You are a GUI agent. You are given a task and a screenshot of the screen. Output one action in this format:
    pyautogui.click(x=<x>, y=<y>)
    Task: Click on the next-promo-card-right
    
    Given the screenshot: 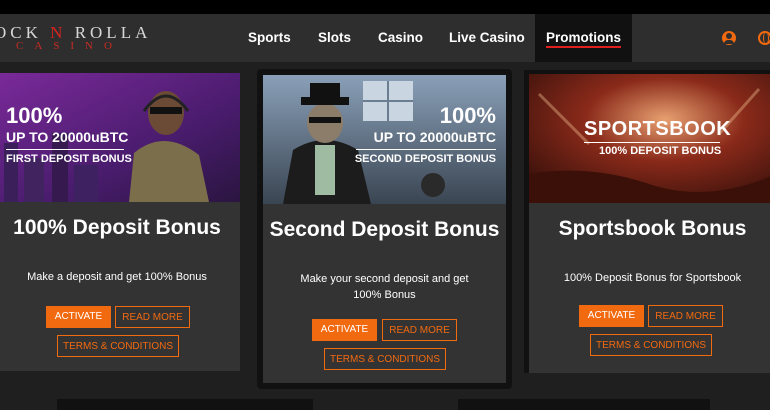 What is the action you would take?
    pyautogui.click(x=584, y=404)
    